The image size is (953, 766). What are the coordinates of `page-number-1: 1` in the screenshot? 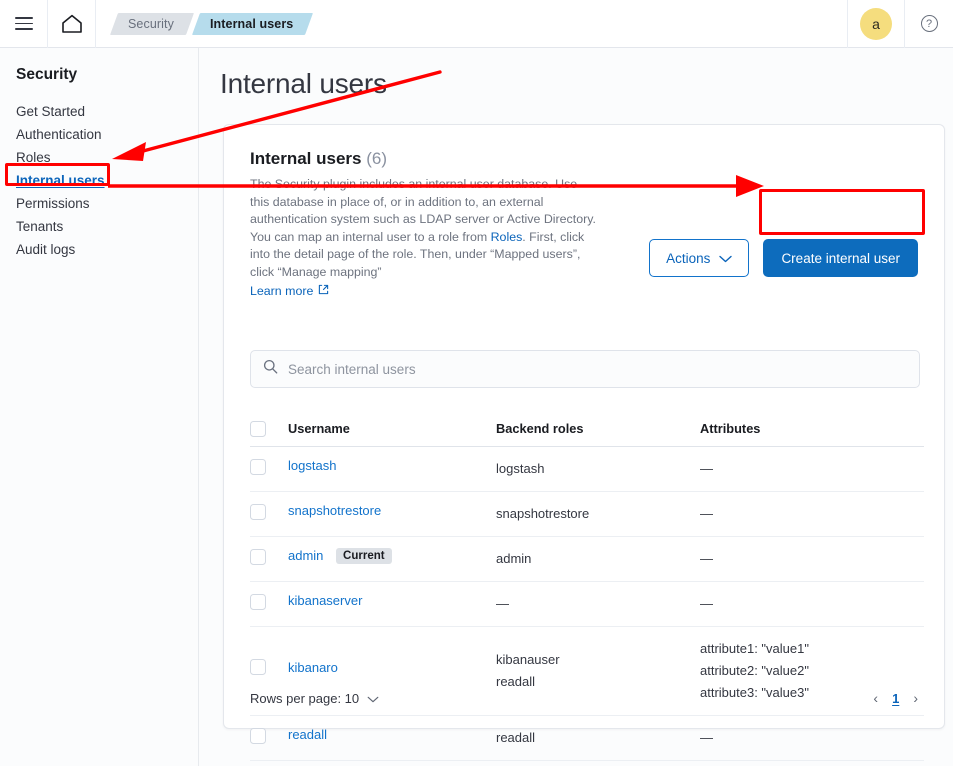 It's located at (895, 698).